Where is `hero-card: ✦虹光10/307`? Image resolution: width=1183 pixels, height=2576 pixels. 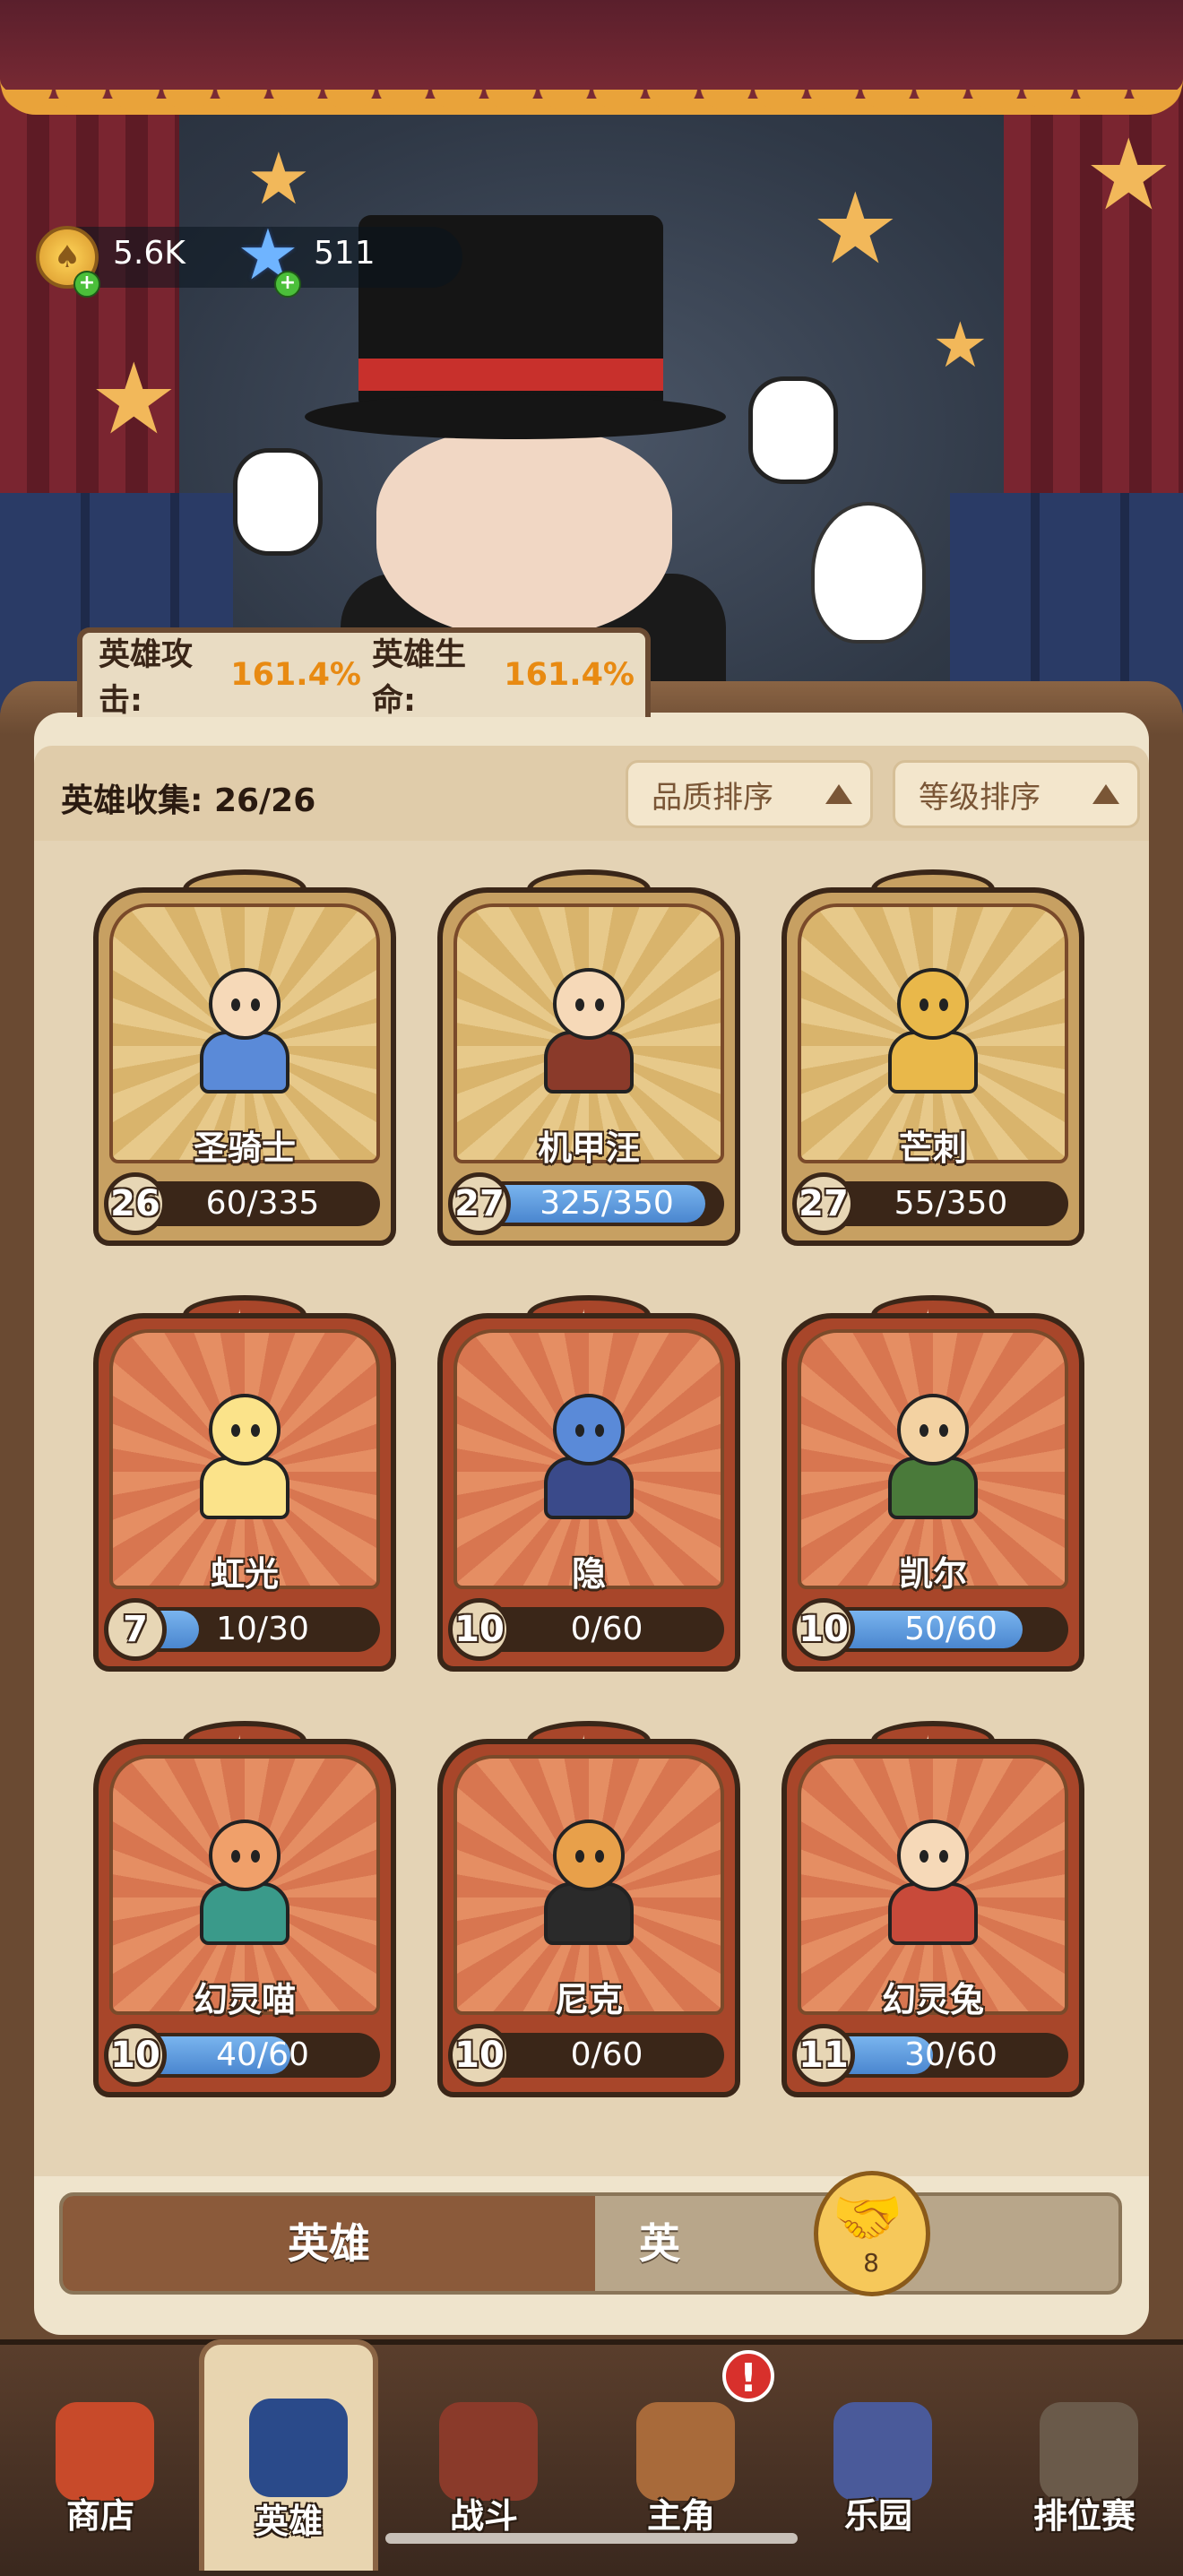
hero-card: ✦虹光10/307 is located at coordinates (245, 1483).